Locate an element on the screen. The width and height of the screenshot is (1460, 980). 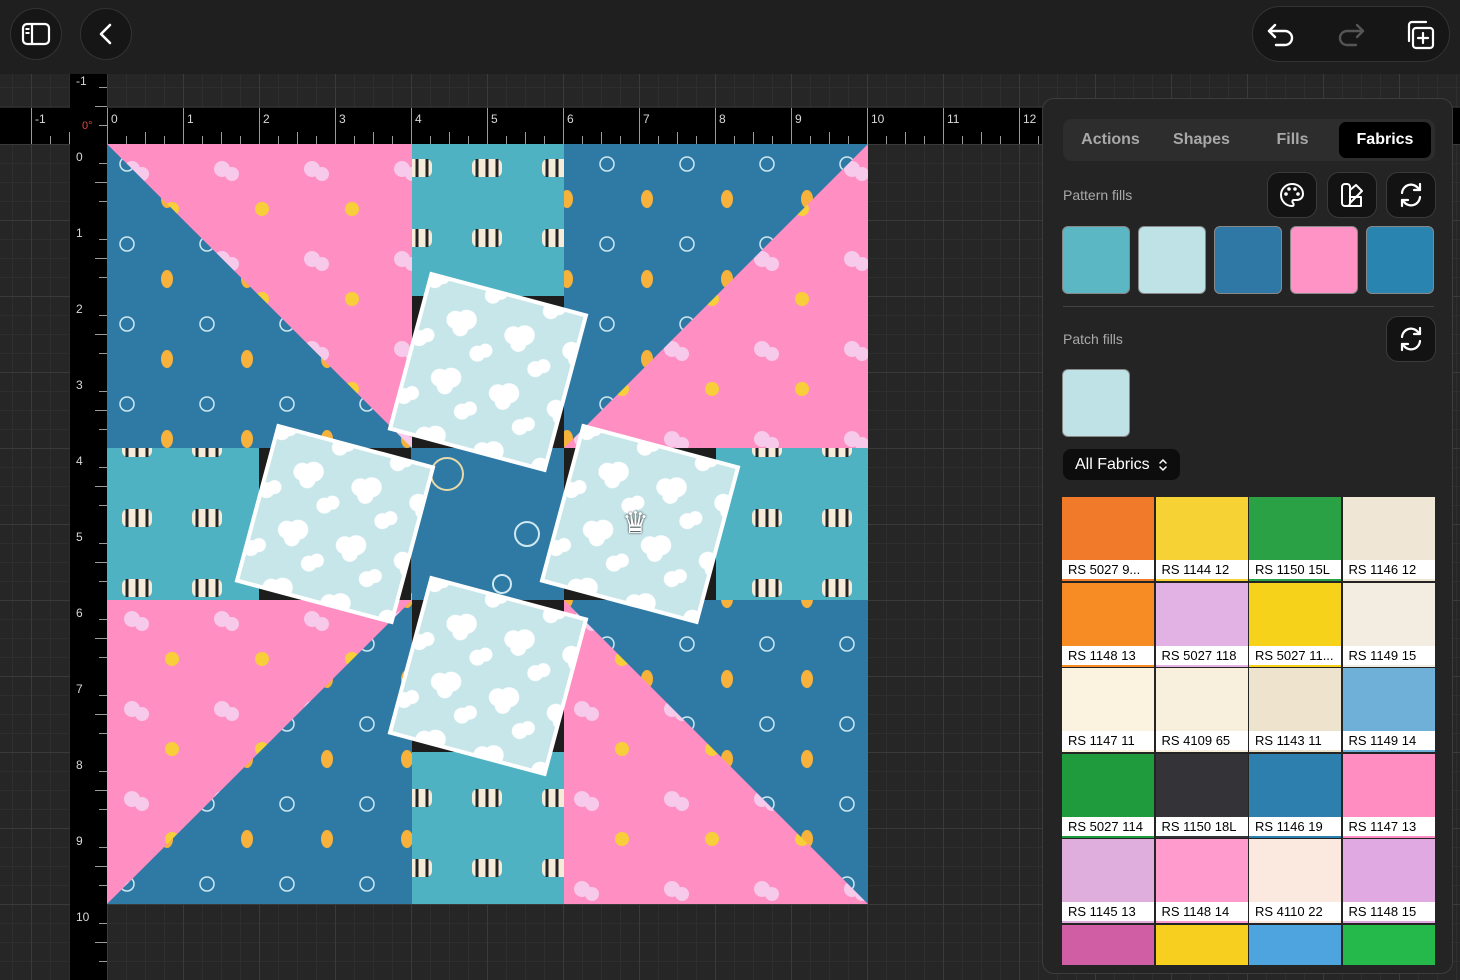
duplicate-button is located at coordinates (1420, 35).